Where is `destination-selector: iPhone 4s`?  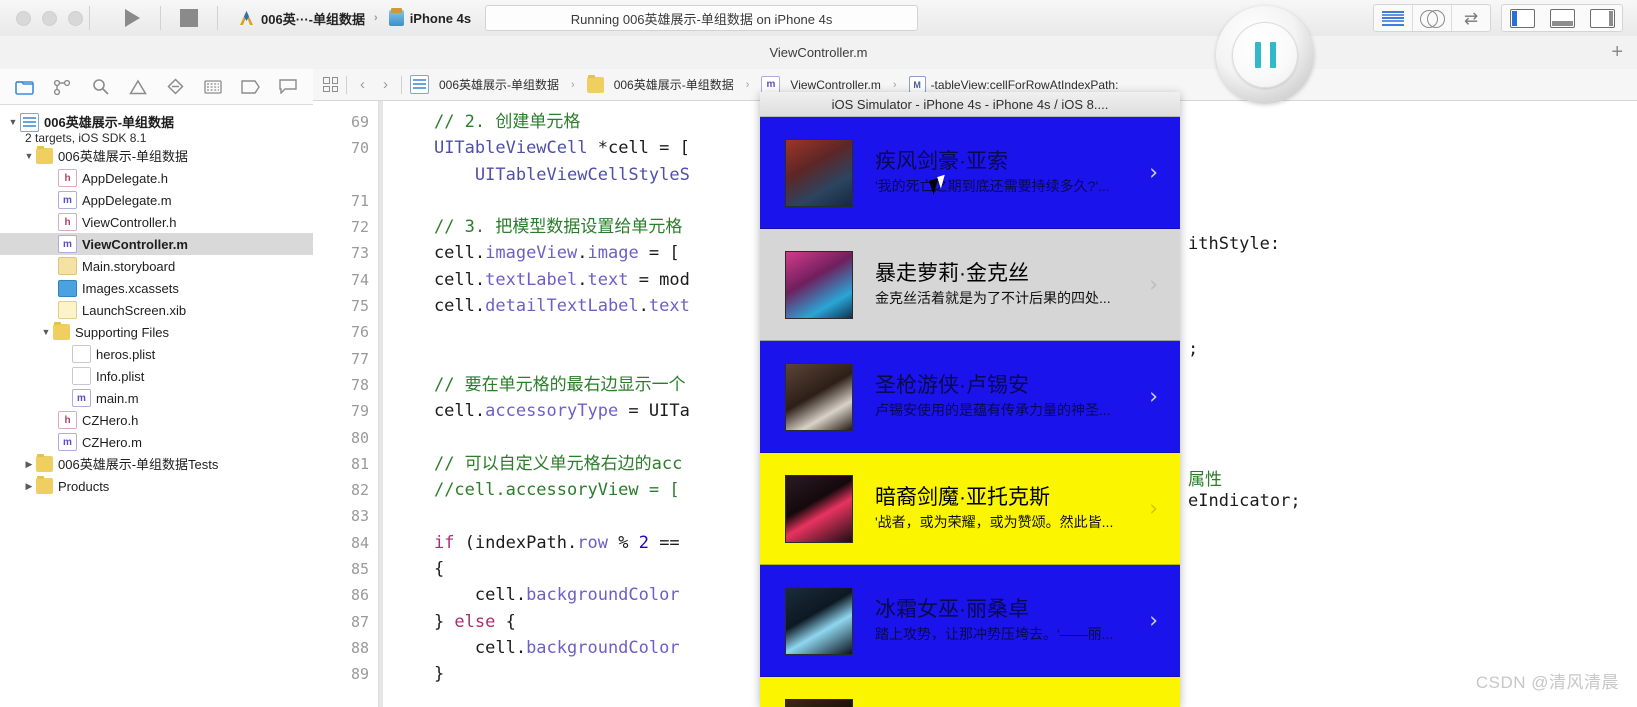
destination-selector: iPhone 4s is located at coordinates (430, 17).